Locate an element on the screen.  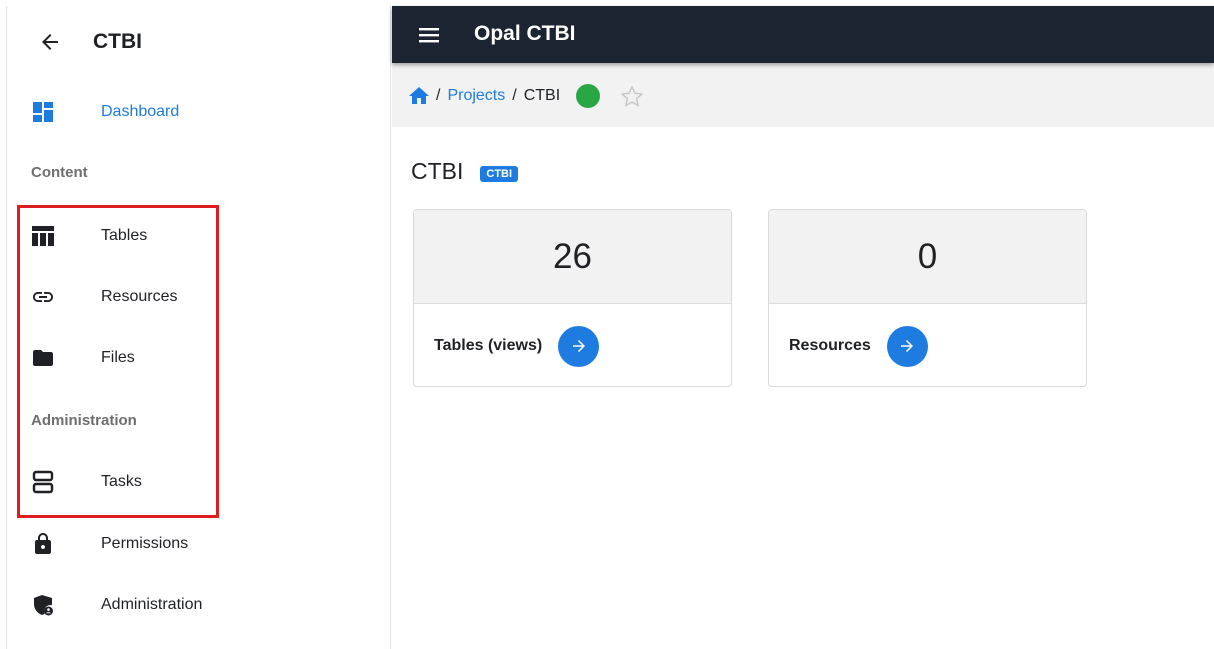
table-icon is located at coordinates (43, 236).